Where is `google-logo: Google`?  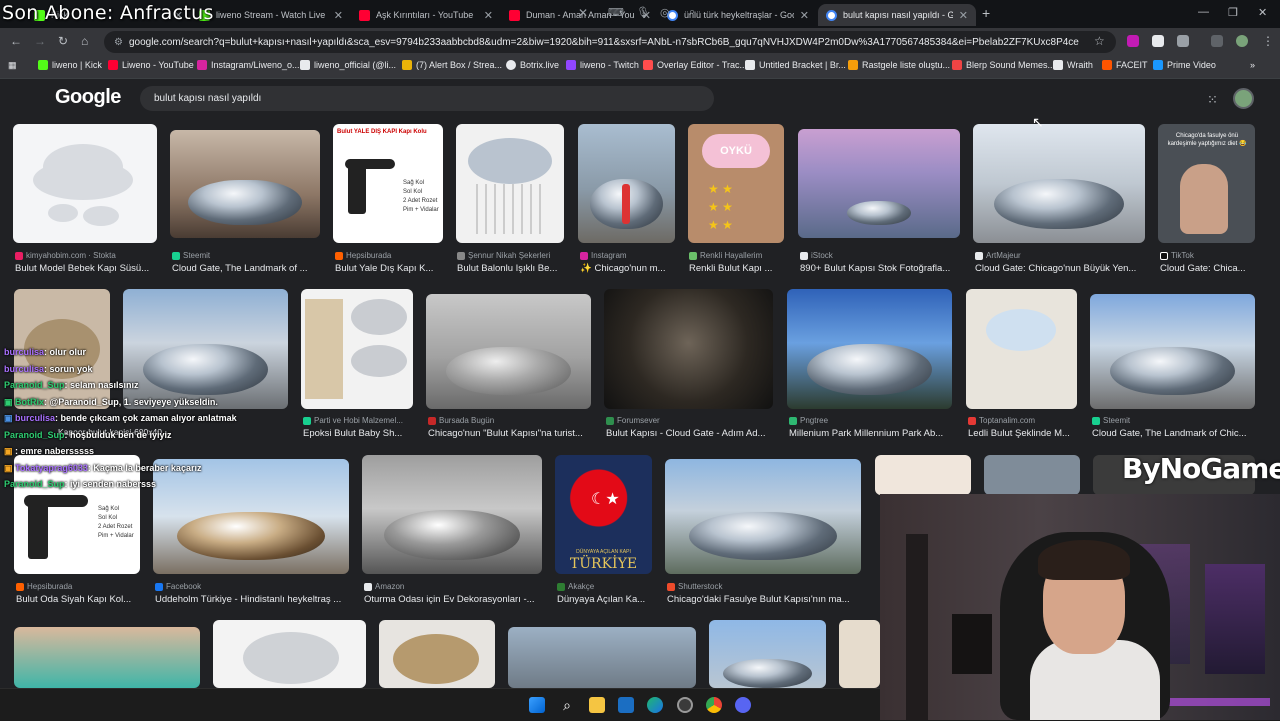
google-logo: Google is located at coordinates (88, 97).